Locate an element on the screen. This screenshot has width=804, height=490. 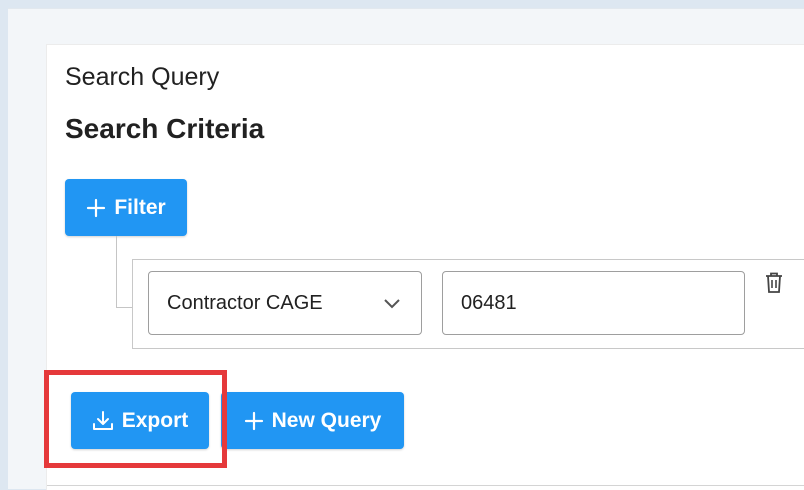
add-filter-button: Filter is located at coordinates (126, 207).